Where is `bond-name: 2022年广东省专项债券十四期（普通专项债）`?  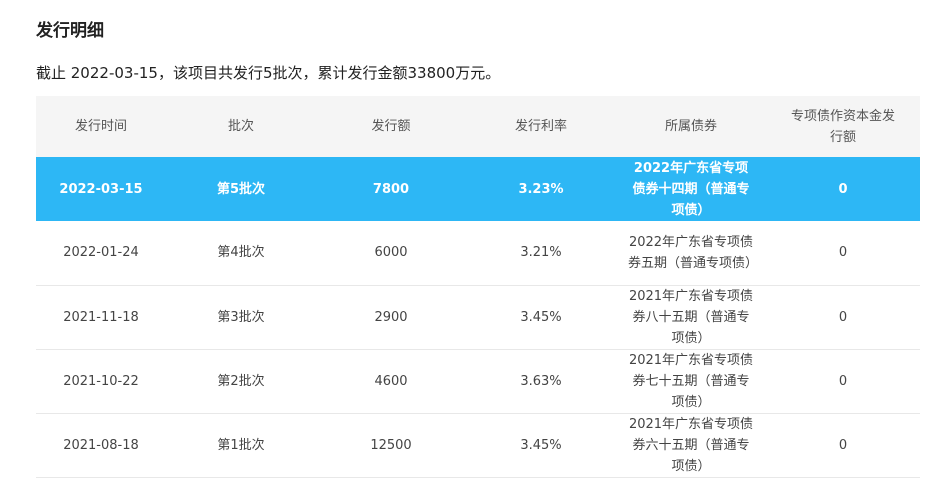 bond-name: 2022年广东省专项债券十四期（普通专项债） is located at coordinates (691, 189).